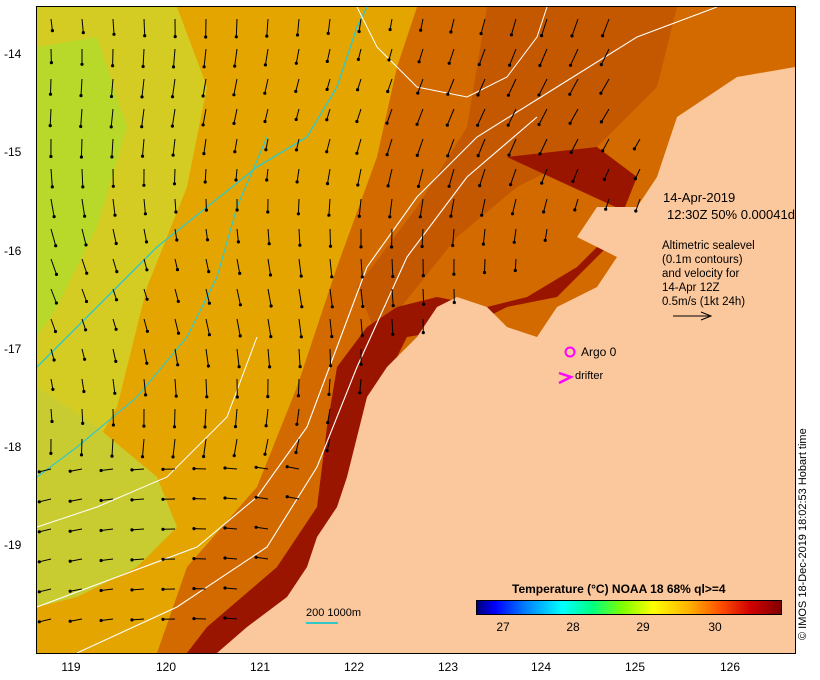 Image resolution: width=820 pixels, height=680 pixels. Describe the element at coordinates (13, 349) in the screenshot. I see `lat-label: -17` at that location.